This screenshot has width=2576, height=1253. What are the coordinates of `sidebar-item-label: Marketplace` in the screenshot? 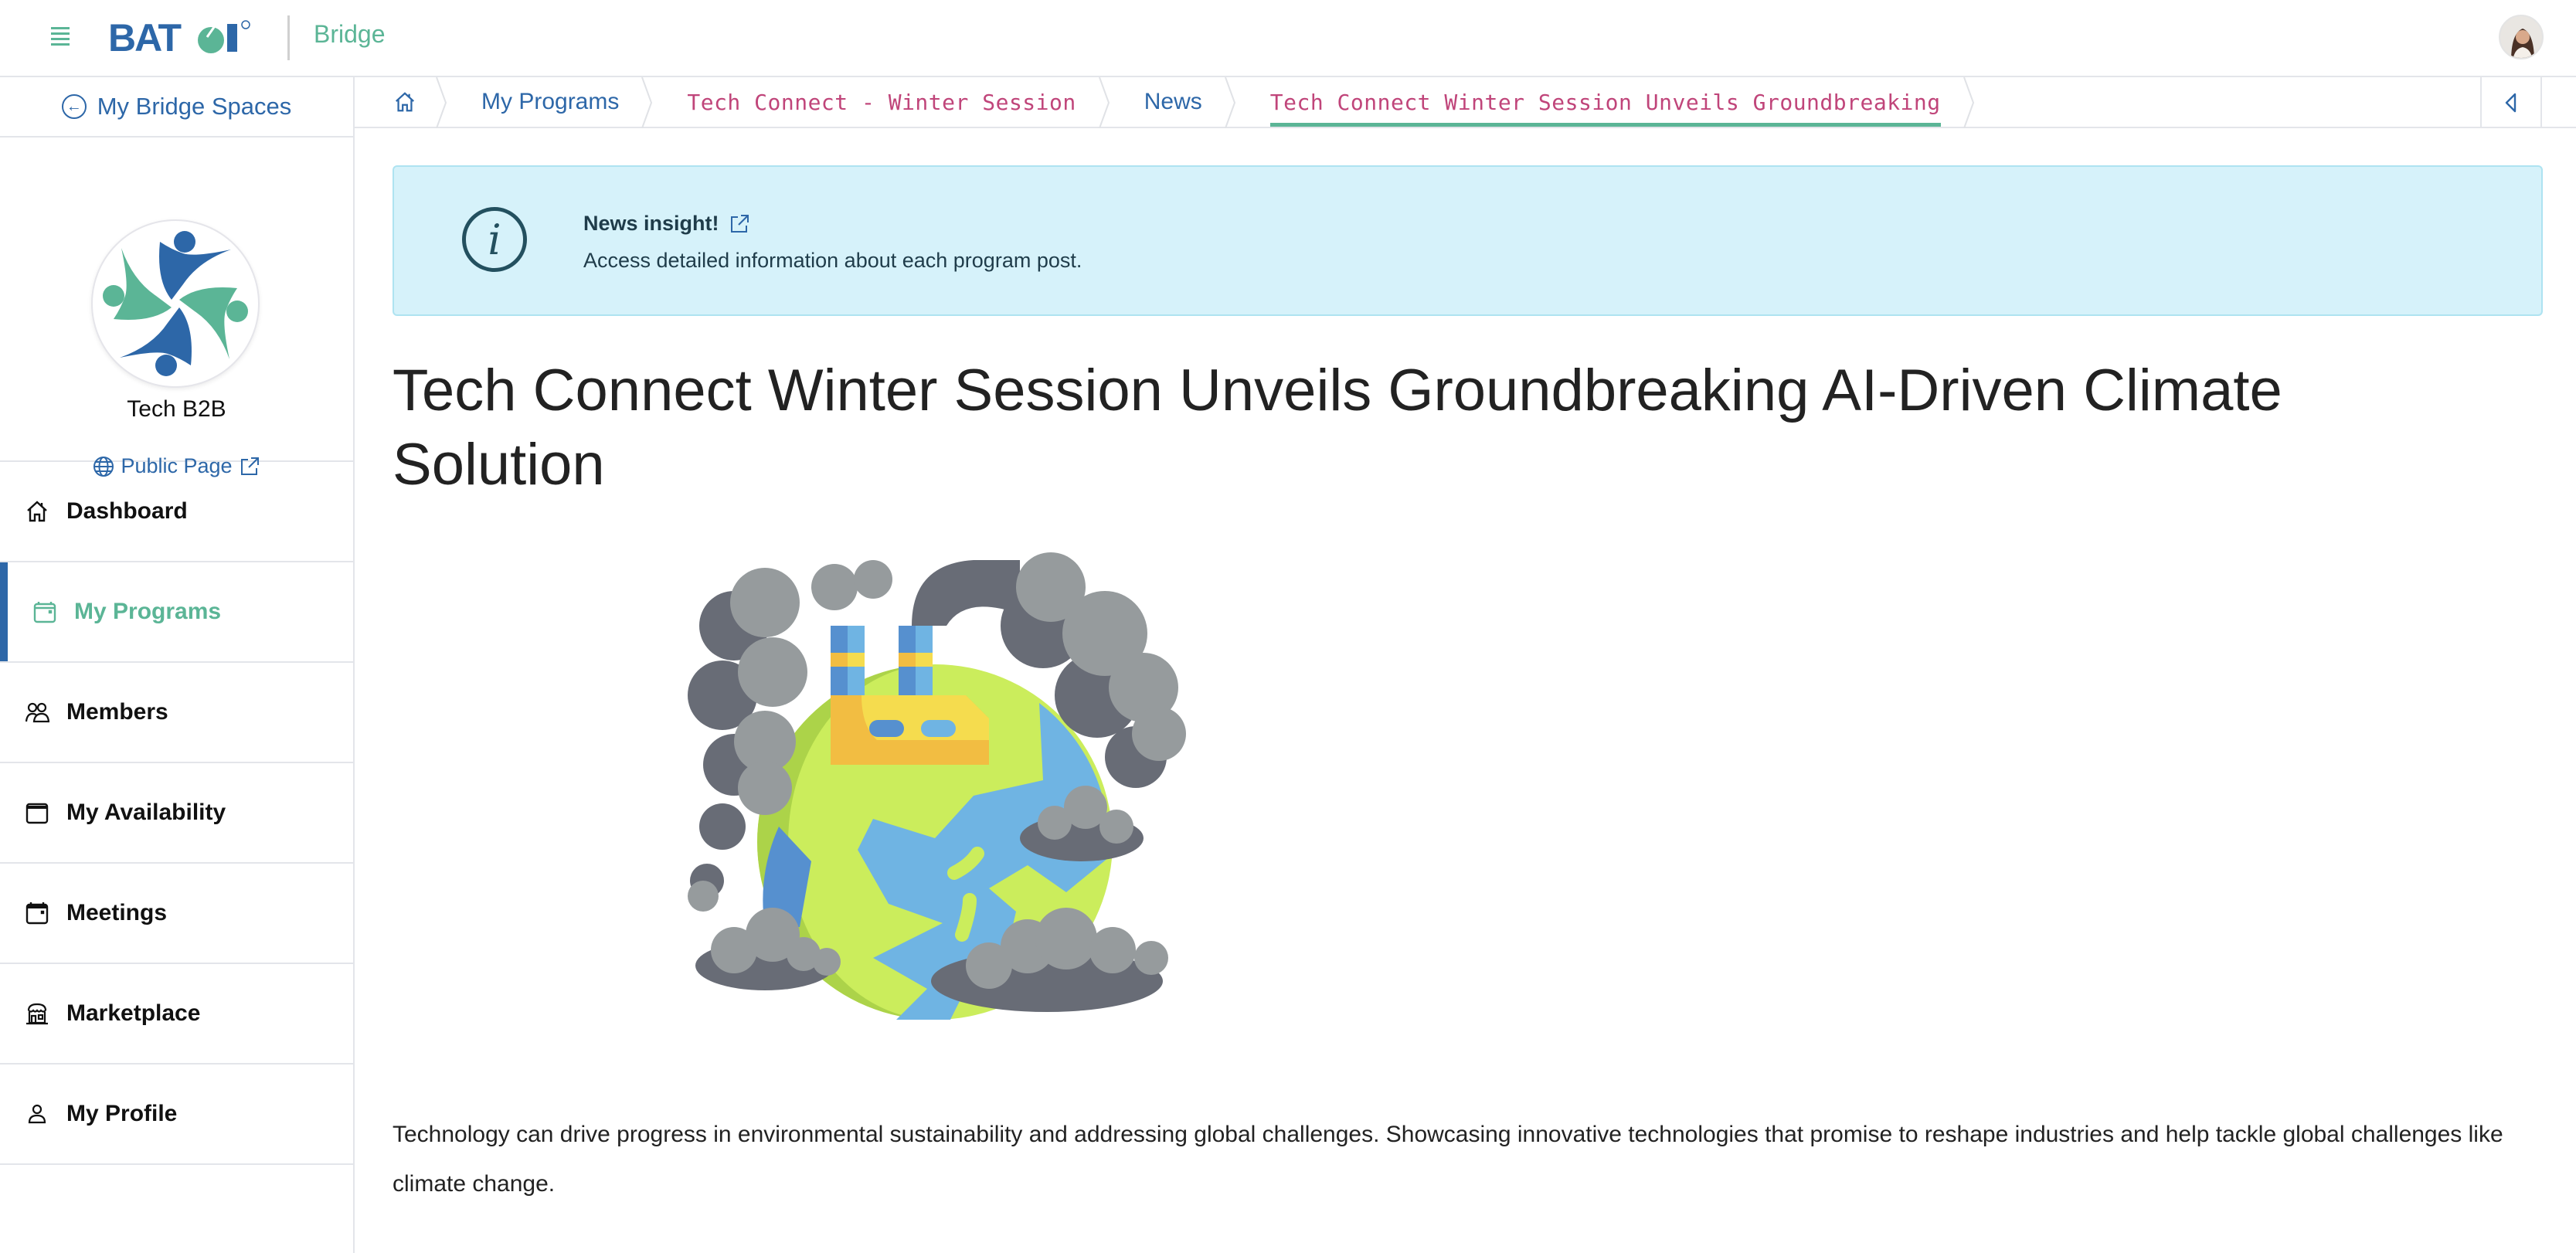 It's located at (133, 1013).